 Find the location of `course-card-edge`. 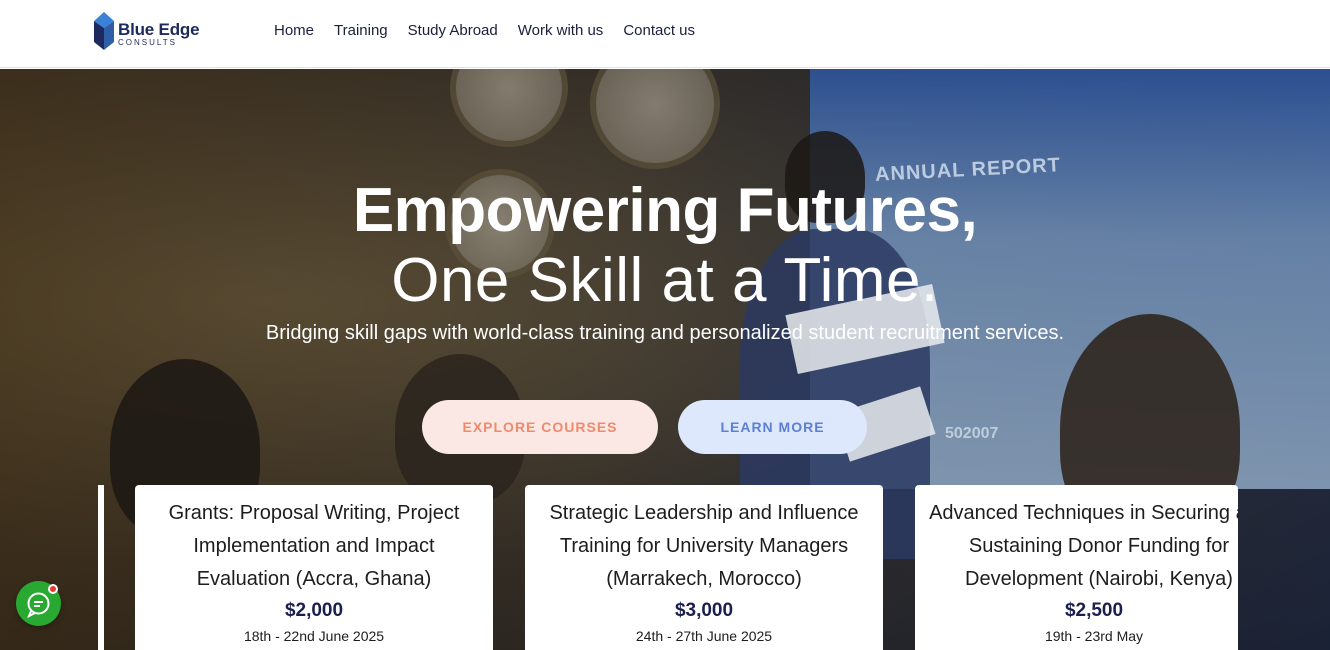

course-card-edge is located at coordinates (101, 567).